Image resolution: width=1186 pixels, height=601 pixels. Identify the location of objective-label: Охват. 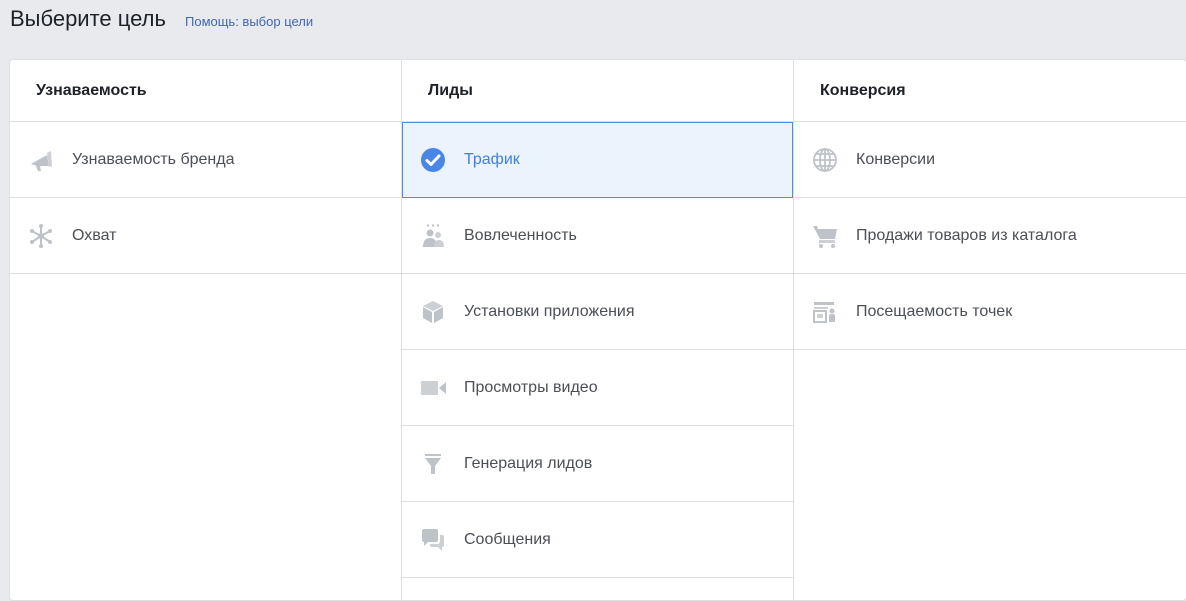
(94, 235).